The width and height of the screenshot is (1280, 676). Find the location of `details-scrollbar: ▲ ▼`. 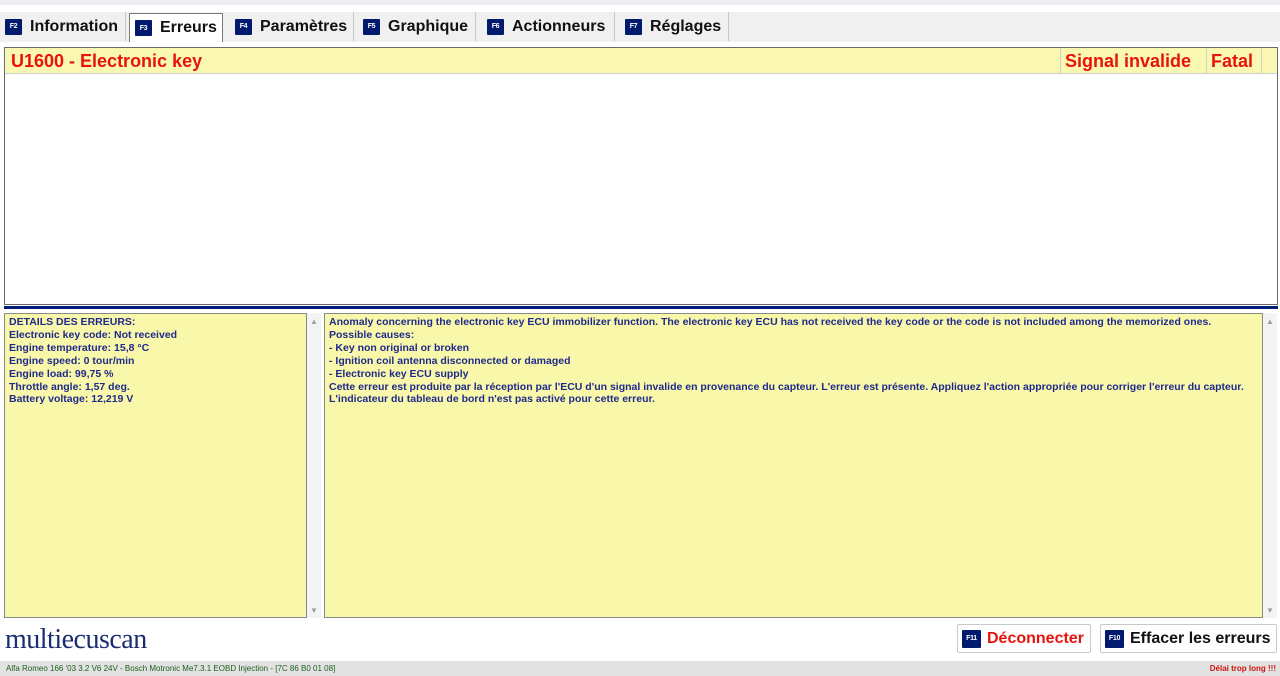

details-scrollbar: ▲ ▼ is located at coordinates (314, 465).